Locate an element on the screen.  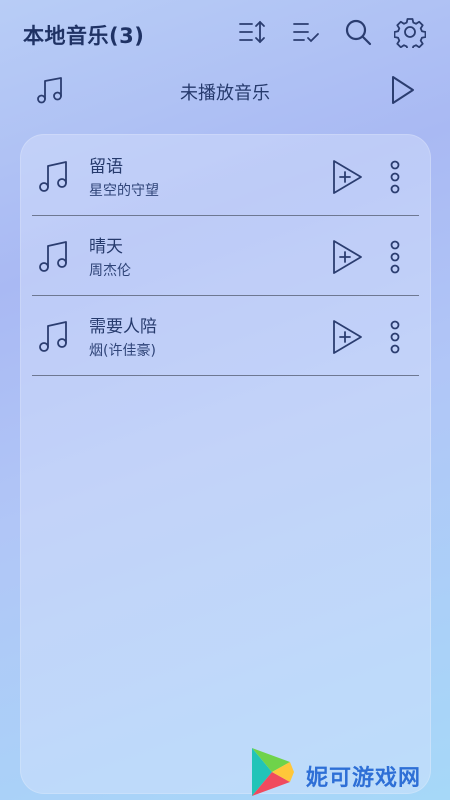
watermark-logo-icon is located at coordinates (271, 772).